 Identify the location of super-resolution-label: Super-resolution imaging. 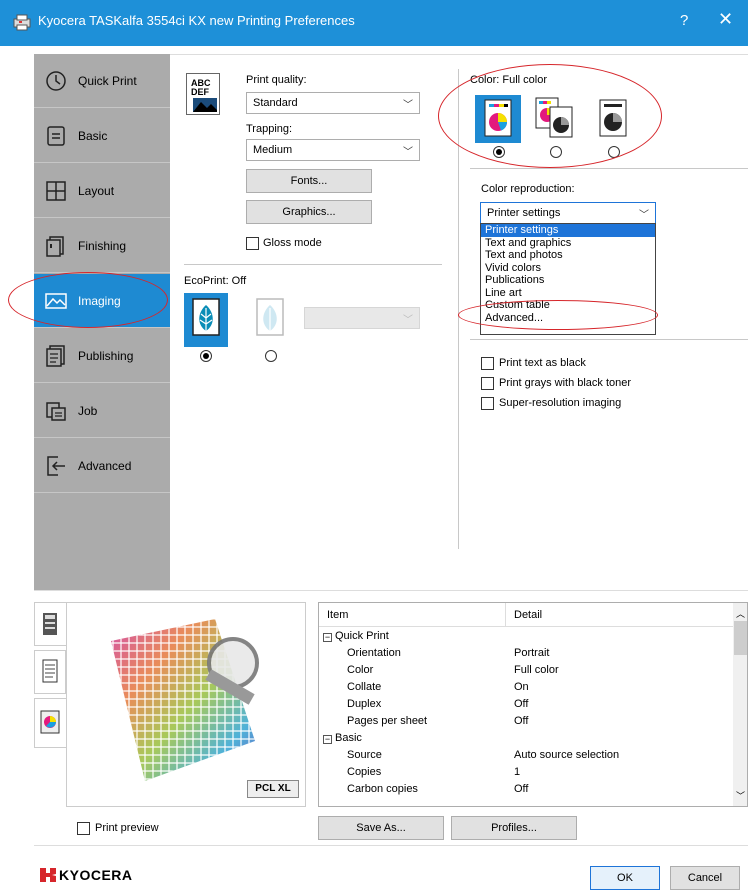
(560, 403).